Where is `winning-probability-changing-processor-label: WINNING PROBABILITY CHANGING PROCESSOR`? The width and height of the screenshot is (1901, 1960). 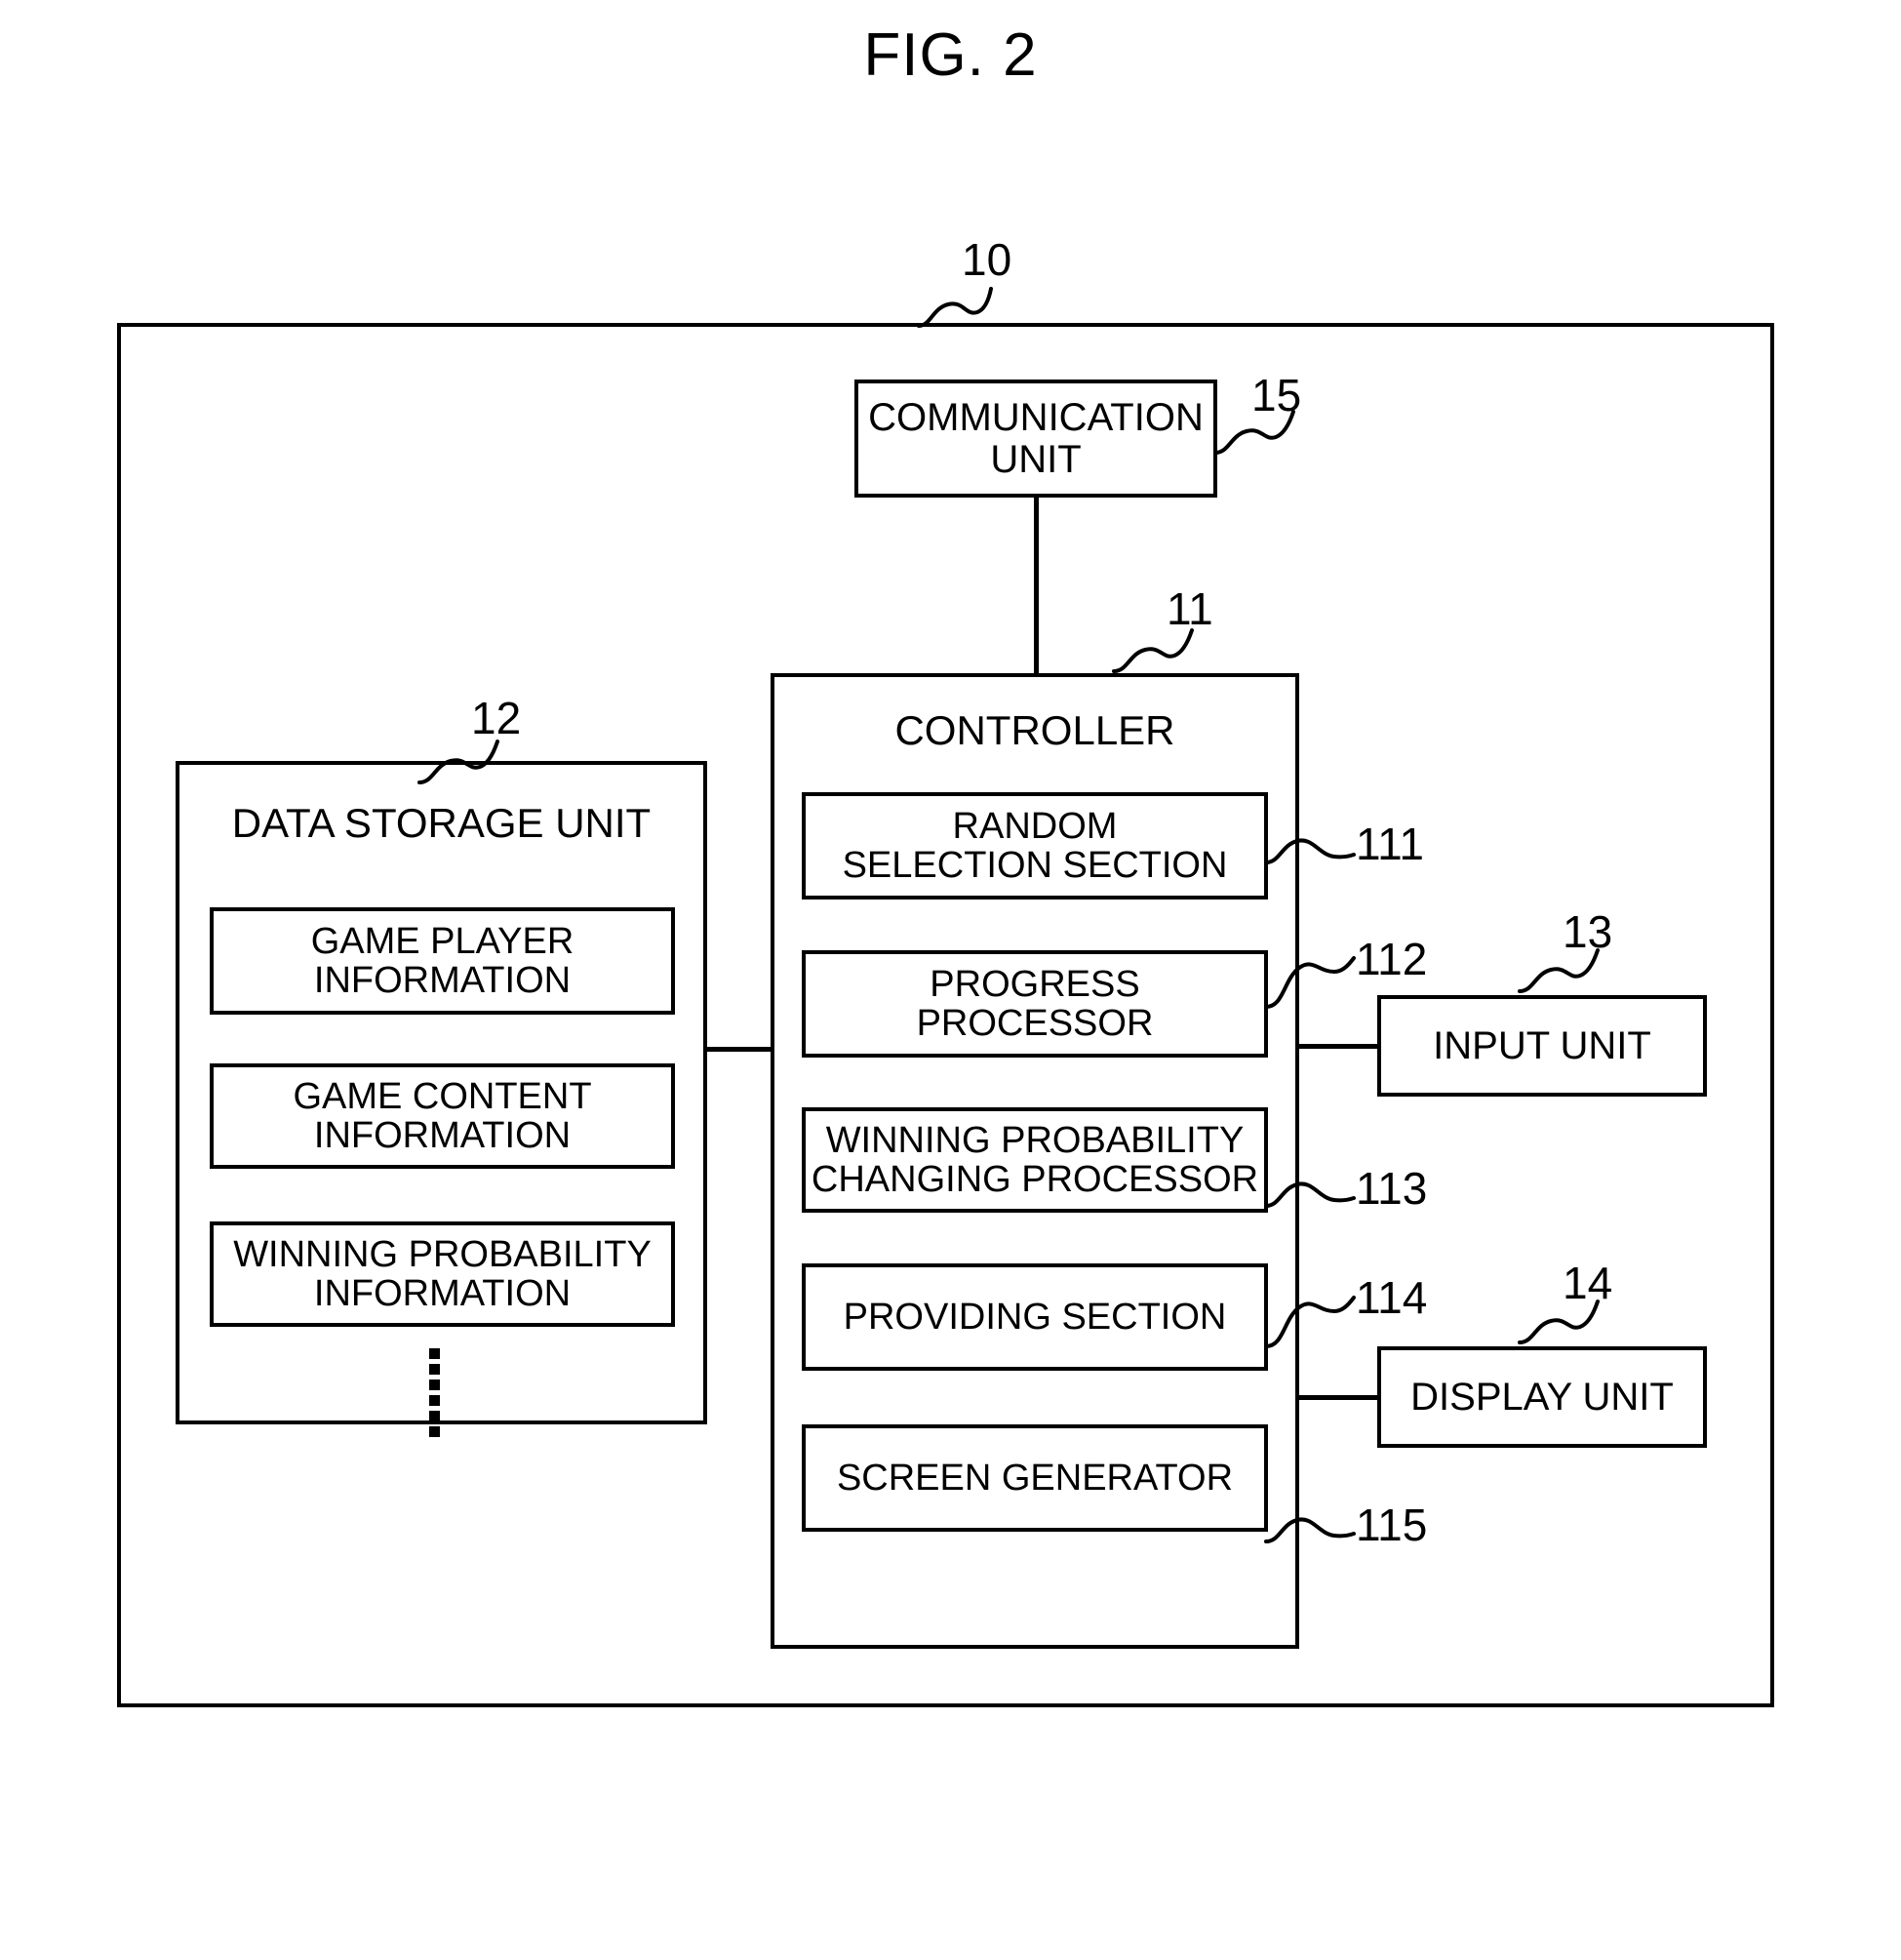 winning-probability-changing-processor-label: WINNING PROBABILITY CHANGING PROCESSOR is located at coordinates (1035, 1159).